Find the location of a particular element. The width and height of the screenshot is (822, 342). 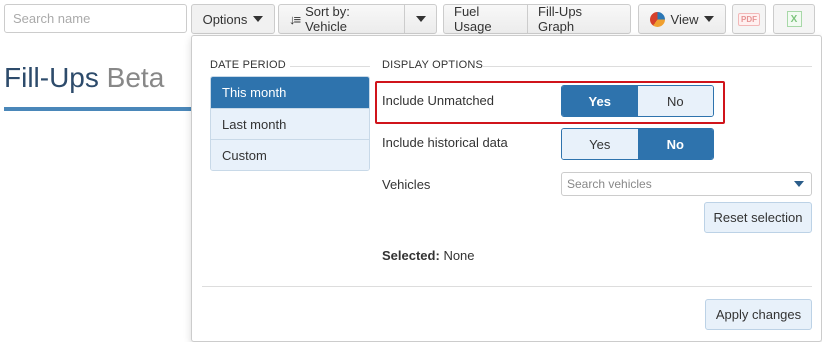

include-historical-no: No is located at coordinates (675, 144).